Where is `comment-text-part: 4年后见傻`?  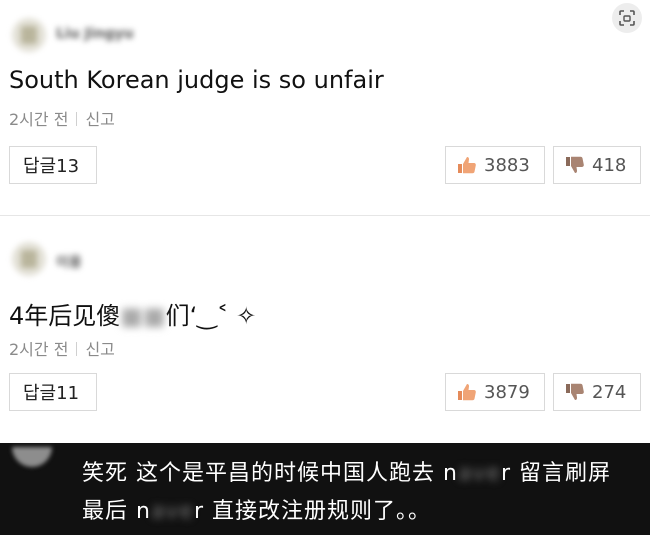
comment-text-part: 4年后见傻 is located at coordinates (65, 316).